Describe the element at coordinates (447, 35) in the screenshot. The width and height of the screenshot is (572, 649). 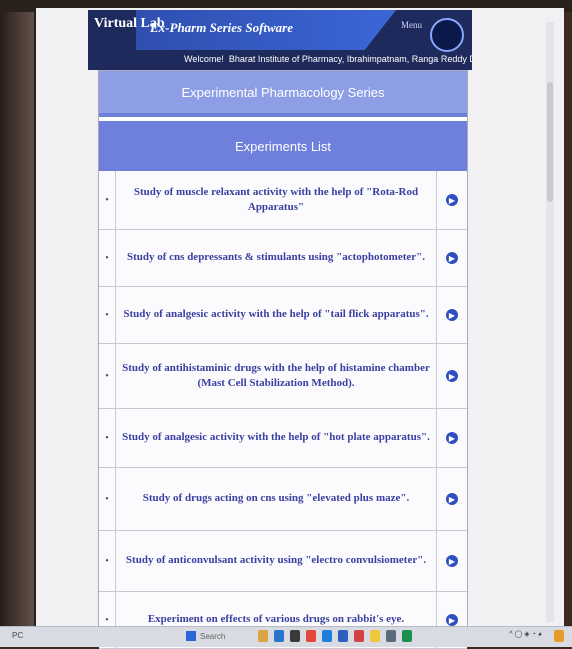
I see `institute-logo-icon` at that location.